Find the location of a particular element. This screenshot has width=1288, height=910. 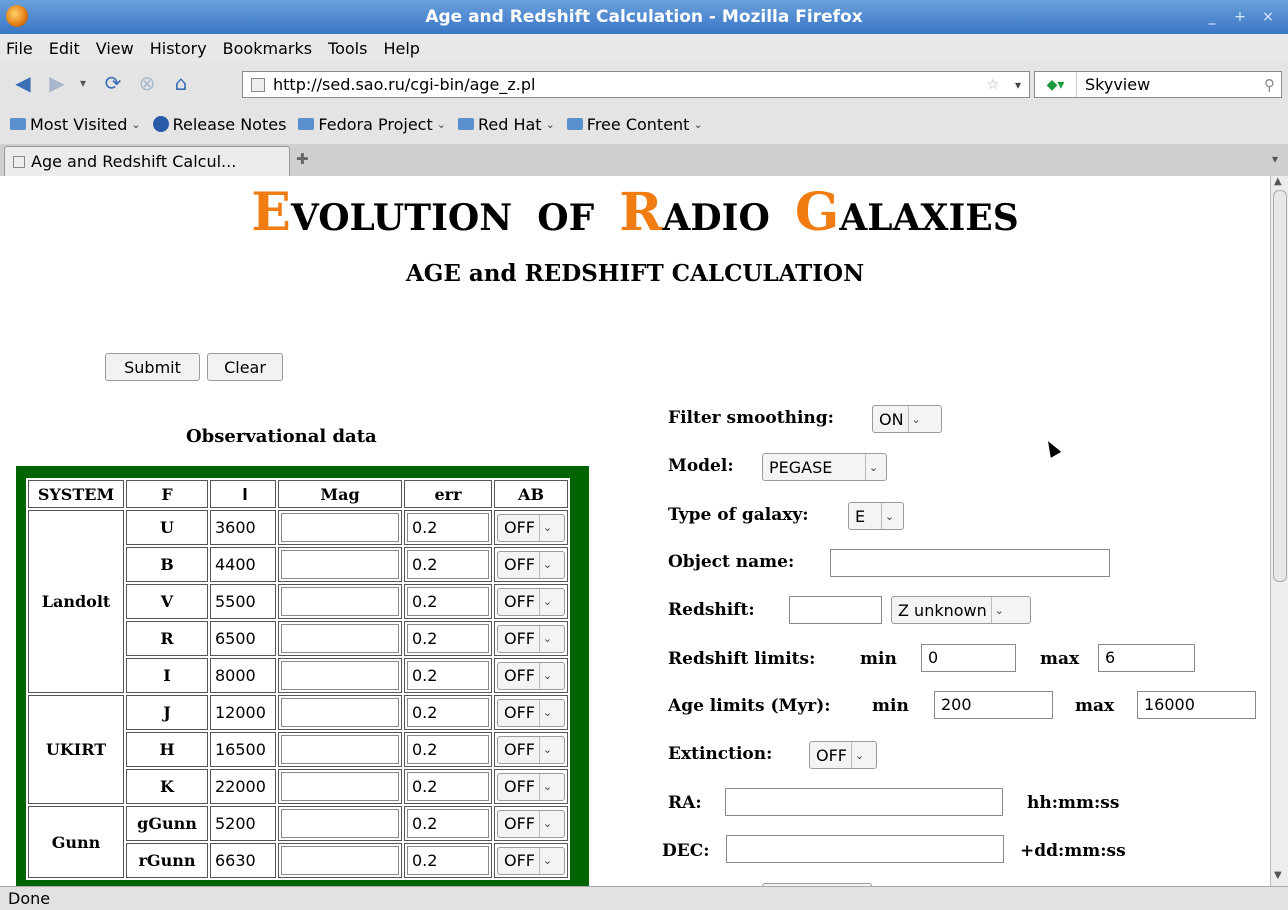

bookmark-most-visited: Most Visited ⌄ is located at coordinates (75, 124).